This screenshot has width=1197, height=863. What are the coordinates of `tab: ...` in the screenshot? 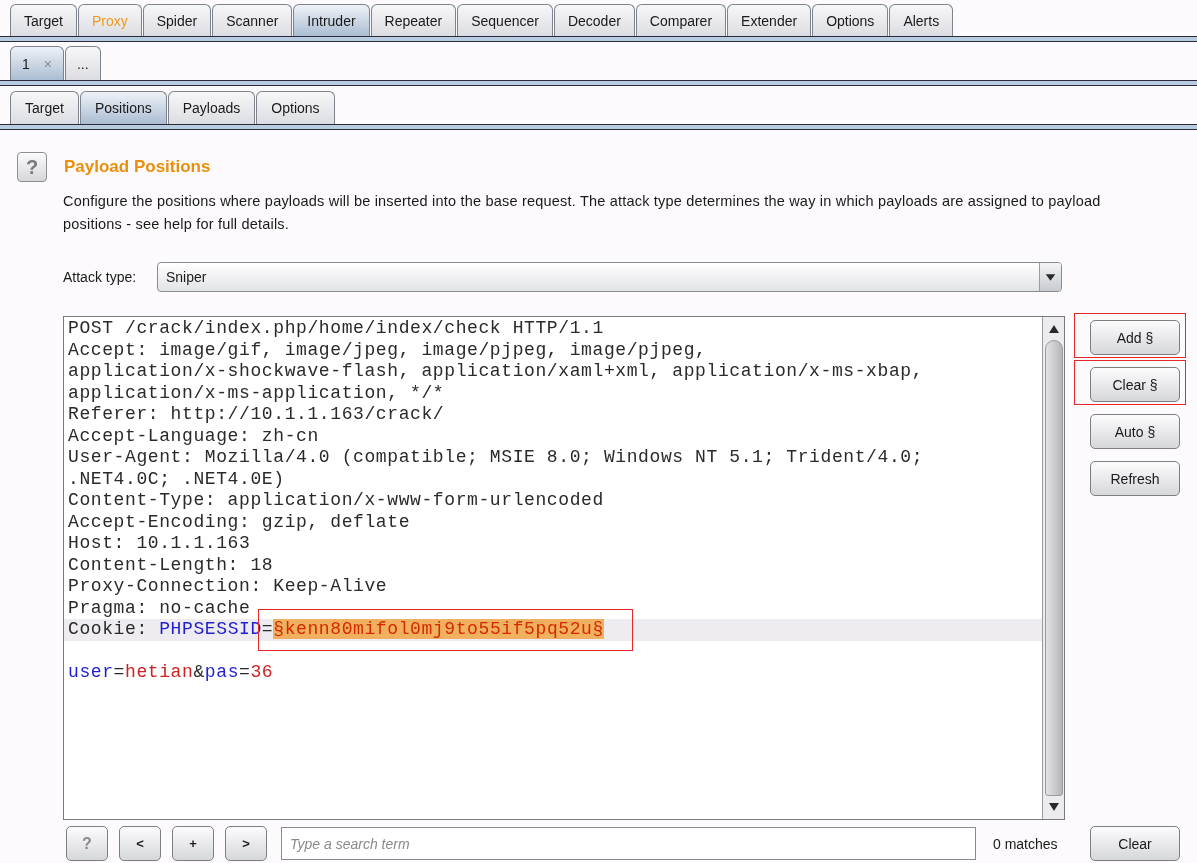 It's located at (83, 63).